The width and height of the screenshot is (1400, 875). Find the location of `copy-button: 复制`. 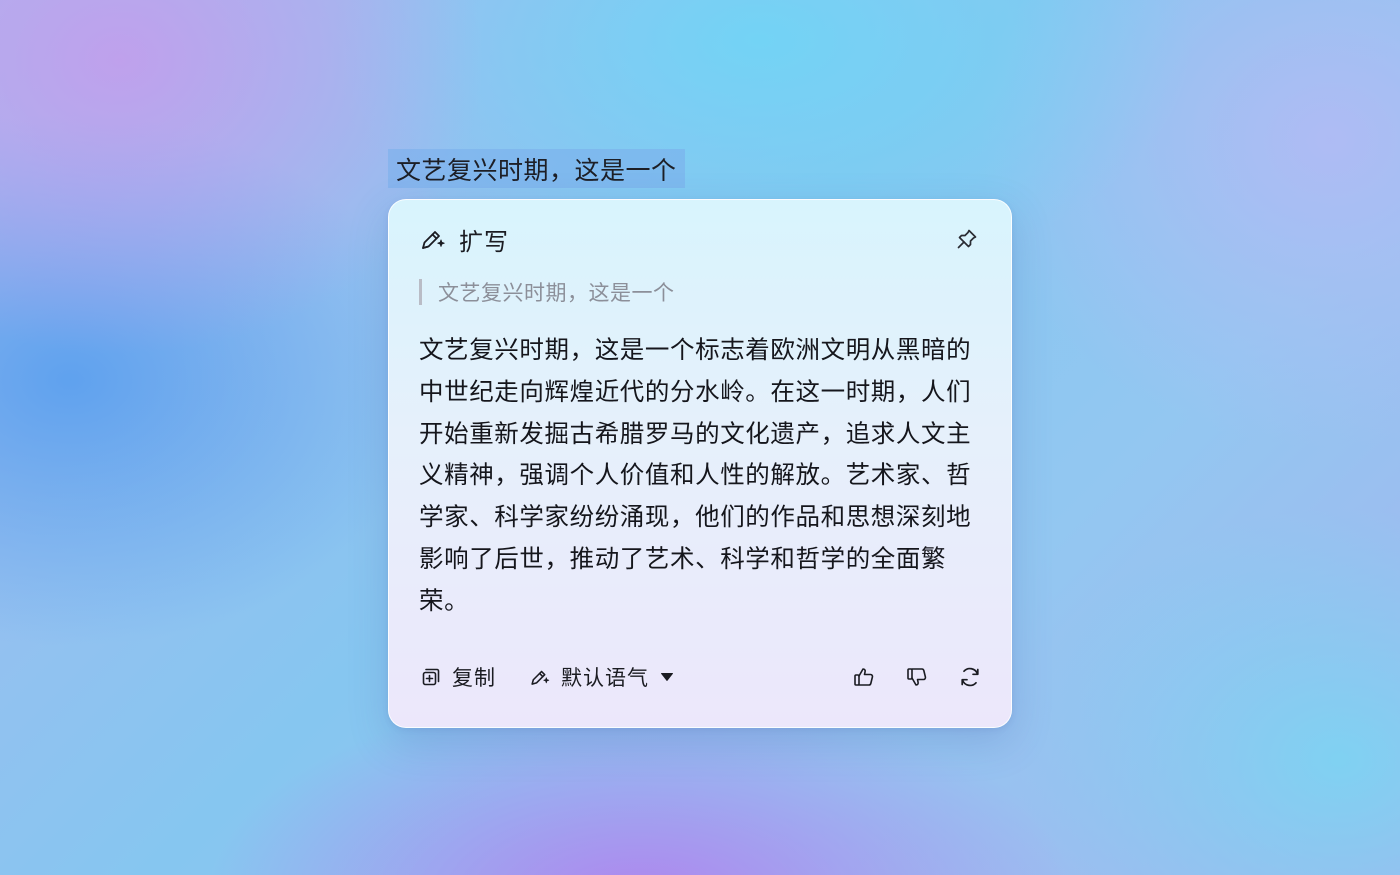

copy-button: 复制 is located at coordinates (457, 677).